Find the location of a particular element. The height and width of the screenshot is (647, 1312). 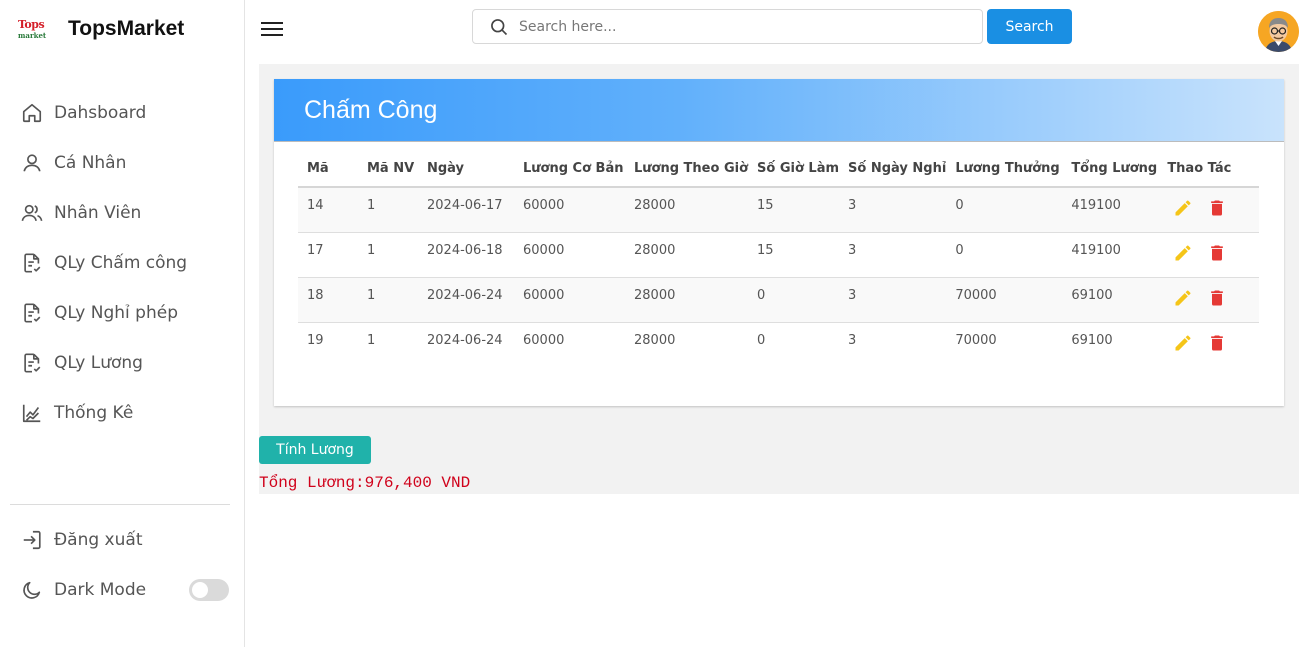

user-icon is located at coordinates (32, 163).